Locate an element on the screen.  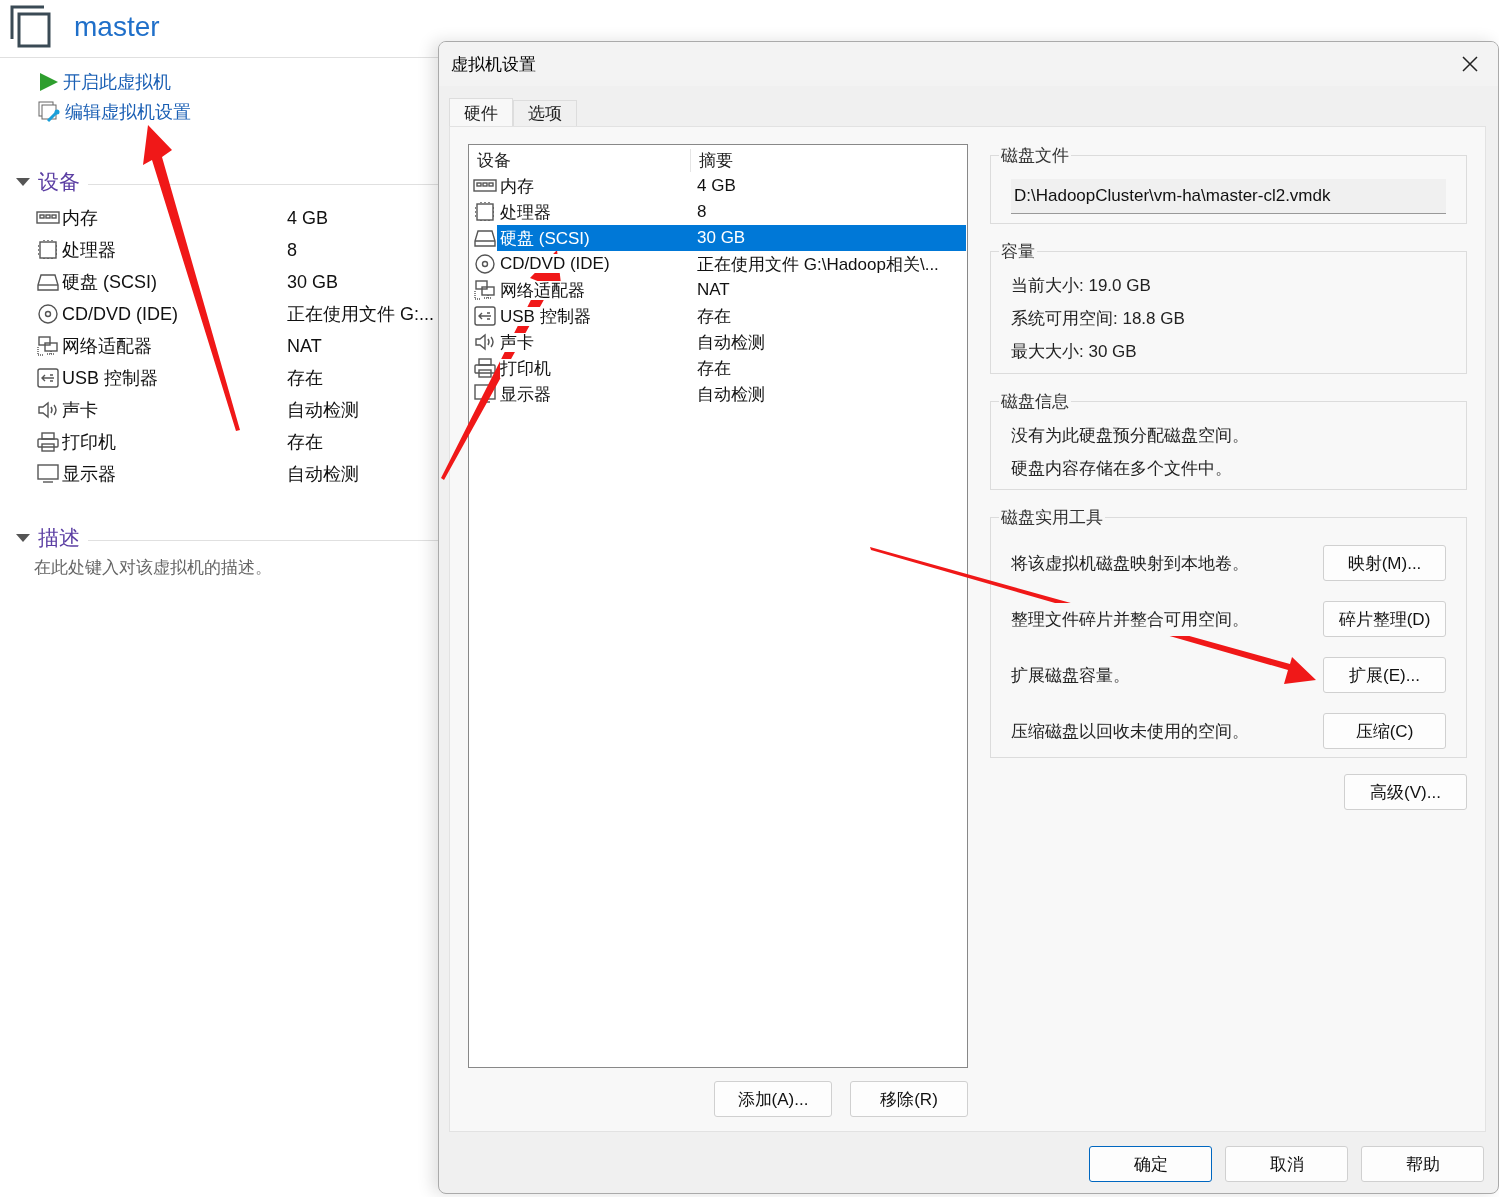
device-row: 内存 4 GB is located at coordinates (731, 186).